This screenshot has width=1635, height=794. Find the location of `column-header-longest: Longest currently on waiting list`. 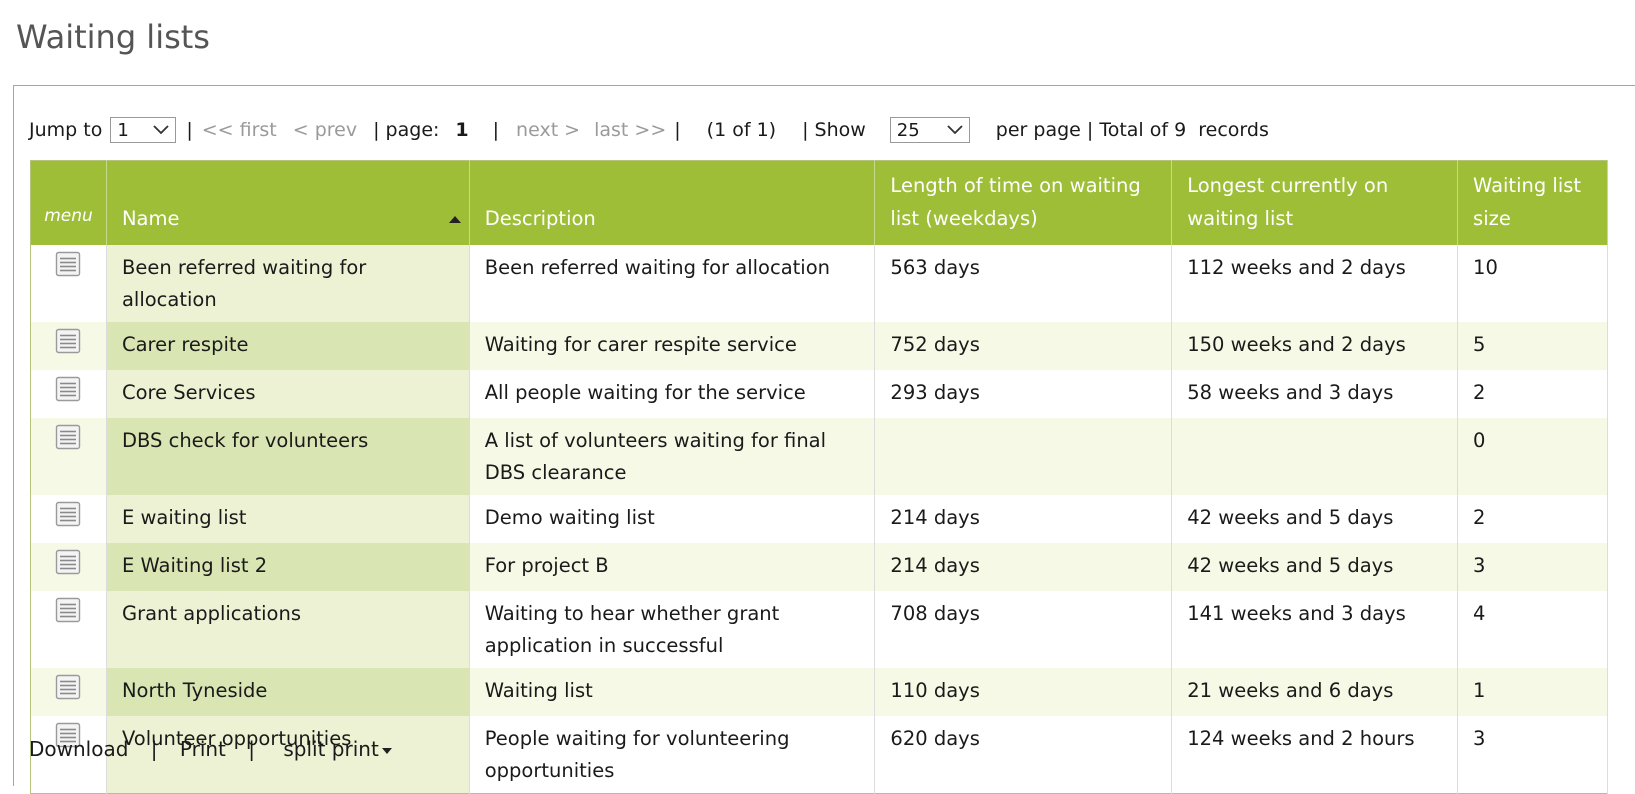

column-header-longest: Longest currently on waiting list is located at coordinates (1315, 202).